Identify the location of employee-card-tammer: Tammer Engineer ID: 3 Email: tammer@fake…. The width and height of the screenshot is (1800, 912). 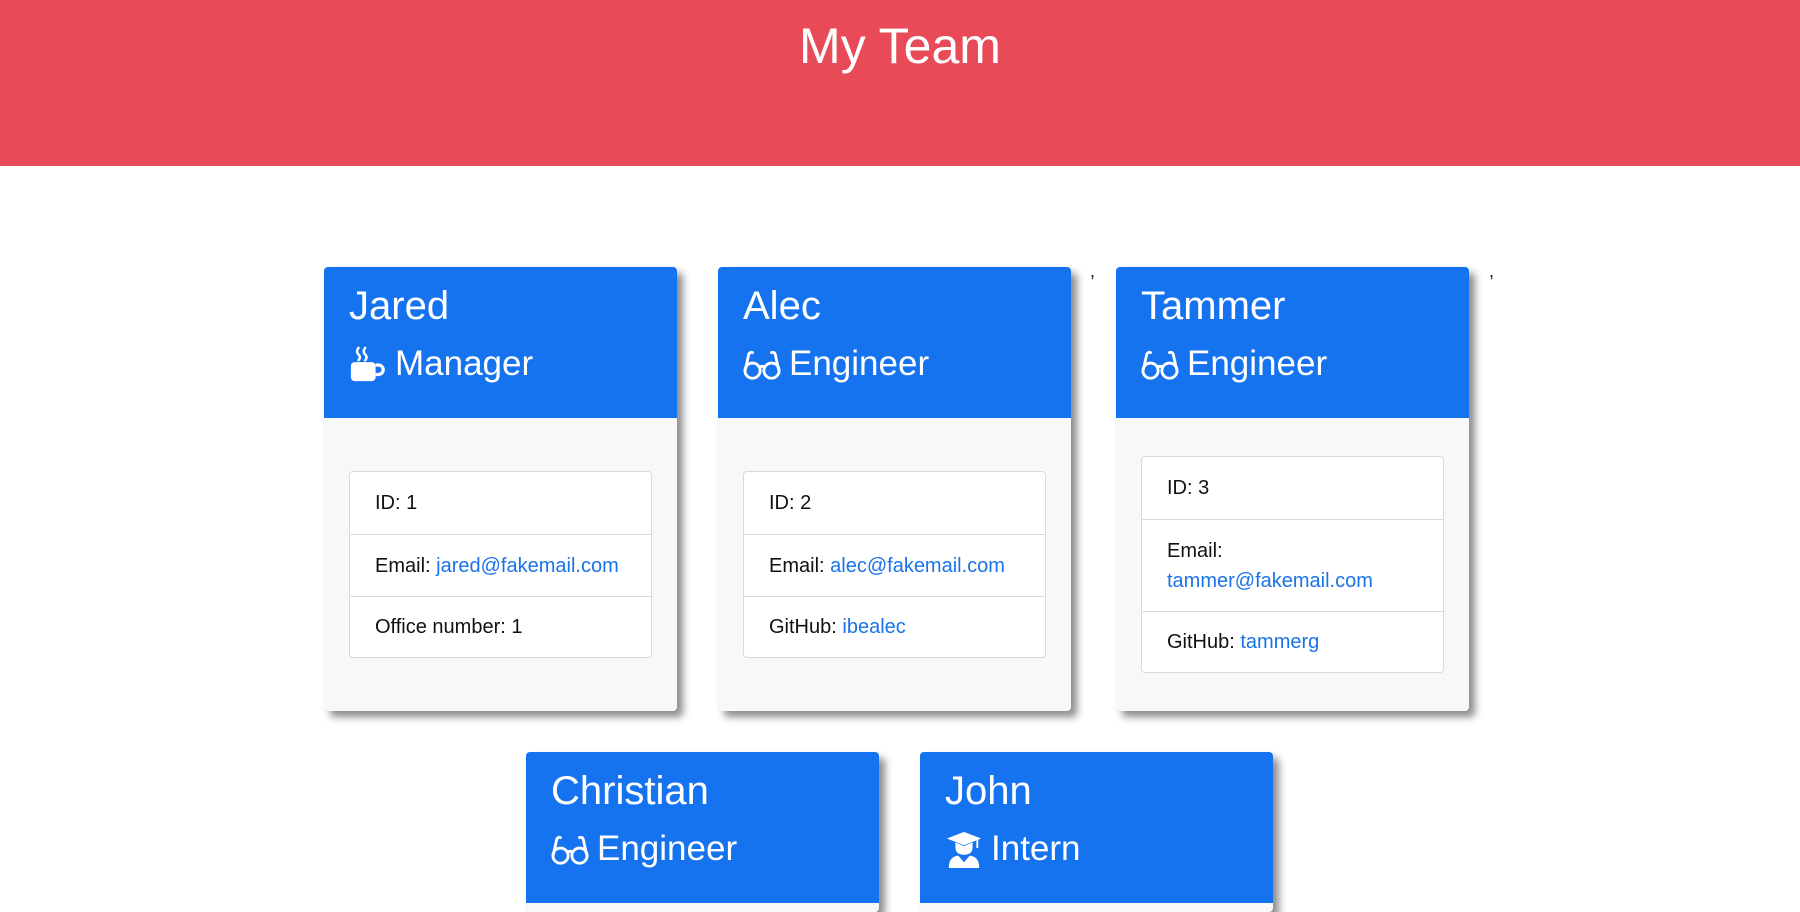
(1292, 489).